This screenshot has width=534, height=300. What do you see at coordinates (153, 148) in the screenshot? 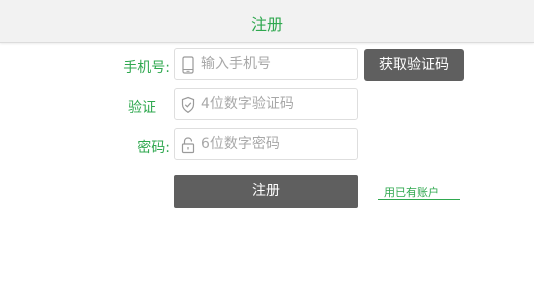
I see `password-label: 密码:` at bounding box center [153, 148].